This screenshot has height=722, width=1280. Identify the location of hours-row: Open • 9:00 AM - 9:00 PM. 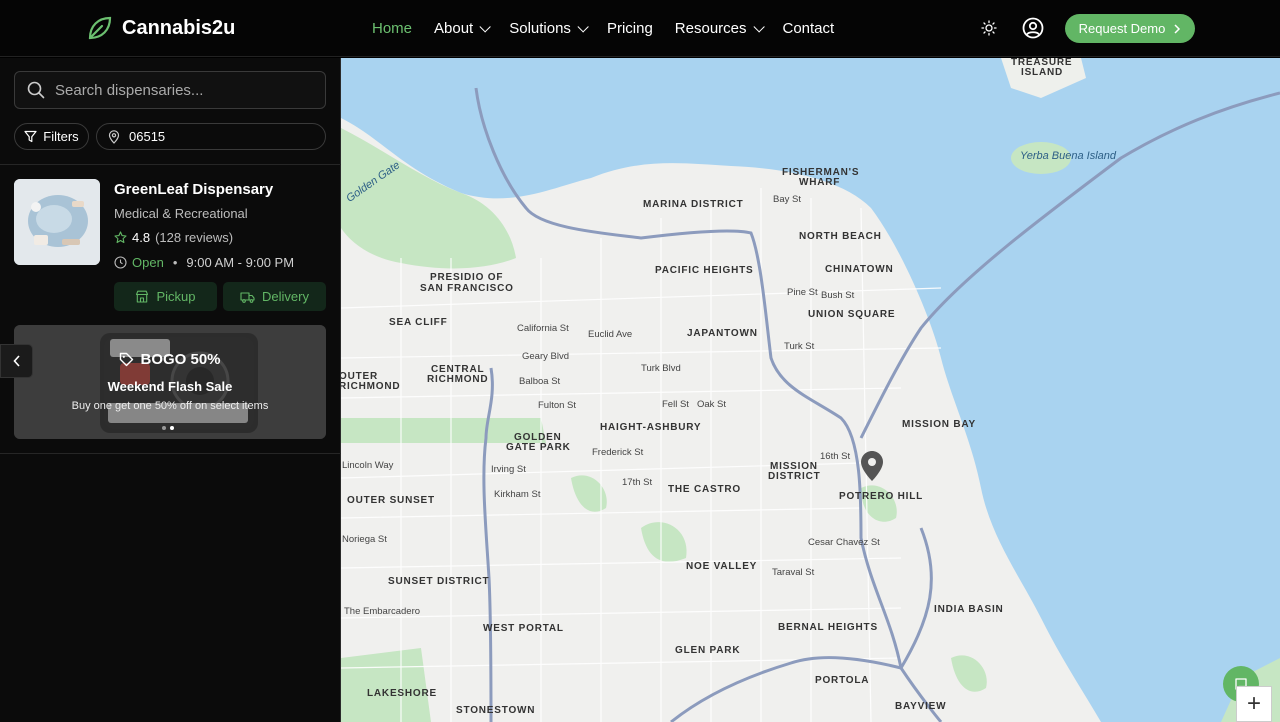
(204, 262).